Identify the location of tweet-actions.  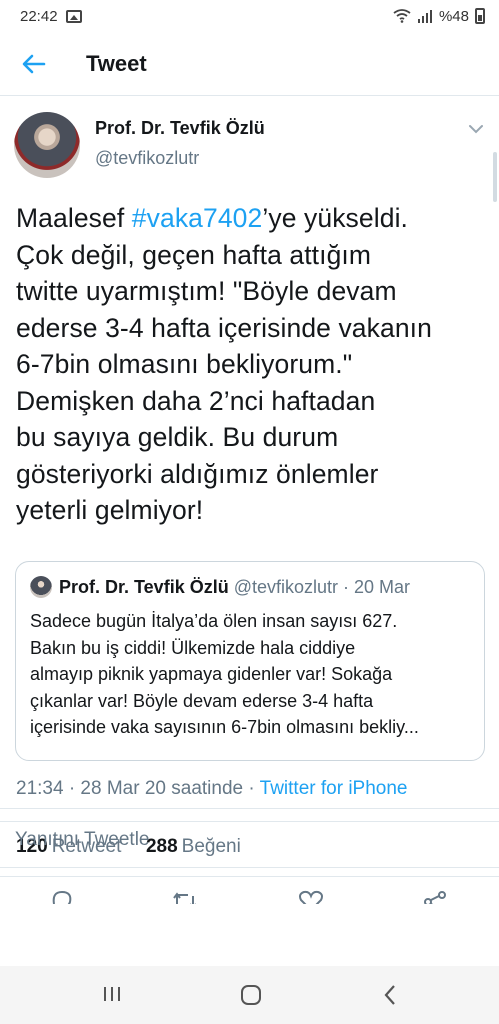
(249, 894).